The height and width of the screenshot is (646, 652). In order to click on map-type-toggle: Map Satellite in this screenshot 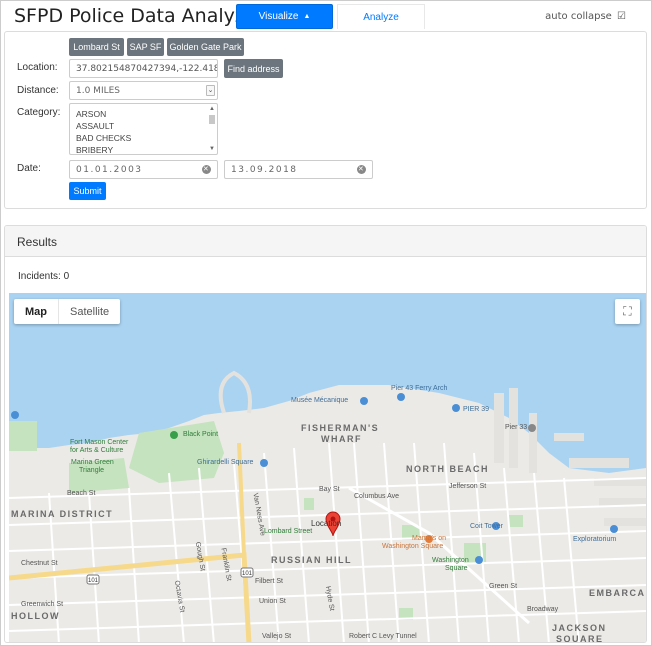, I will do `click(67, 311)`.